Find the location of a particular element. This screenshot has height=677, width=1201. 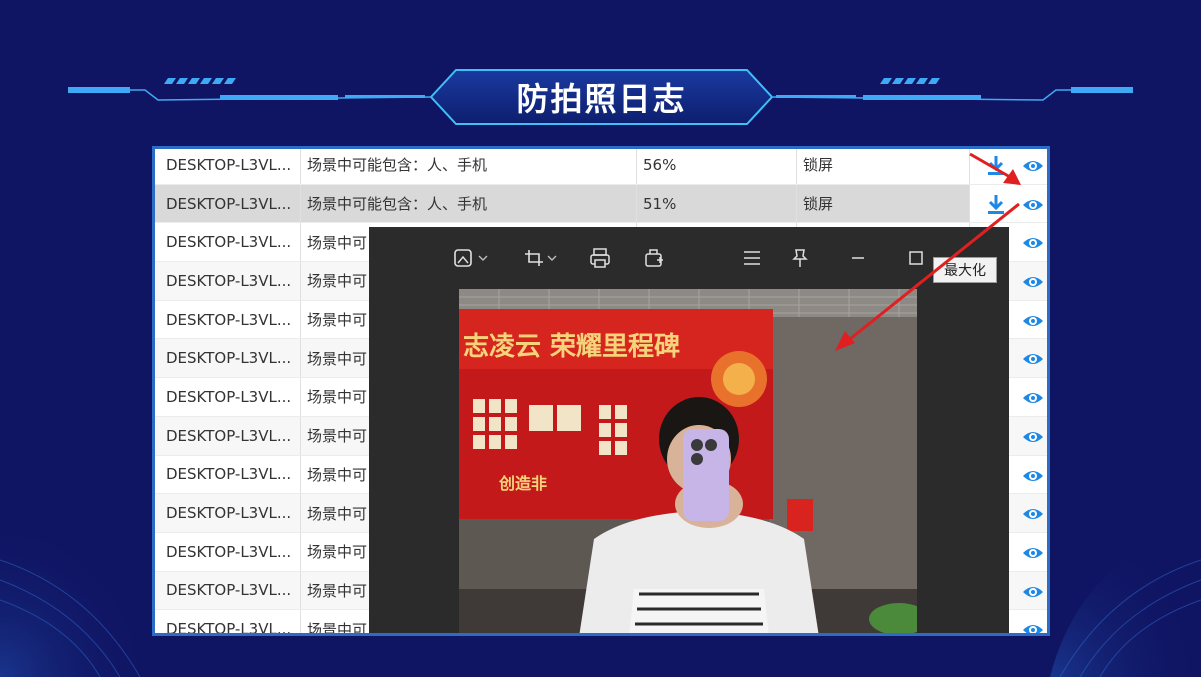

print-icon is located at coordinates (600, 258).